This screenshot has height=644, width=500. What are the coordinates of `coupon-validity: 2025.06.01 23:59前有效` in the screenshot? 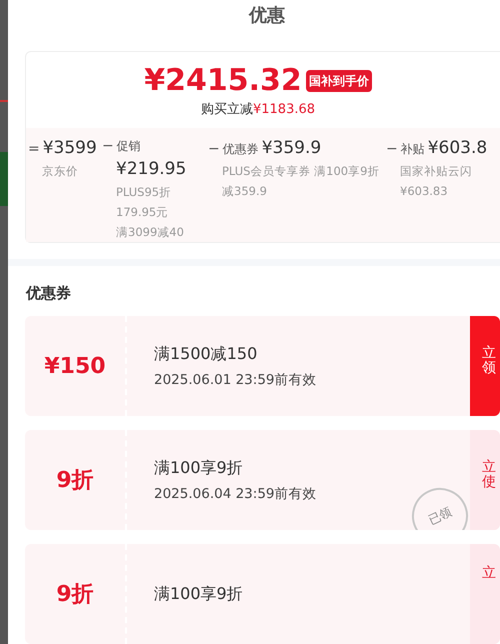 It's located at (236, 380).